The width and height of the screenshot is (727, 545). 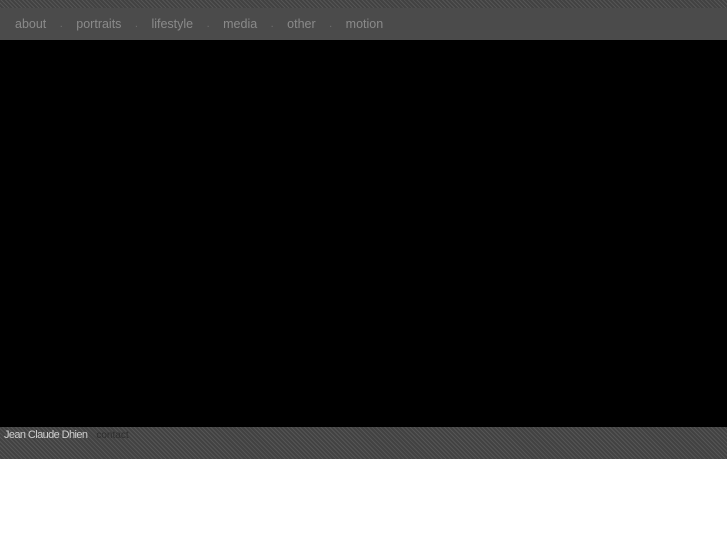 What do you see at coordinates (46, 435) in the screenshot?
I see `brand-name: Jean Claude Dhien` at bounding box center [46, 435].